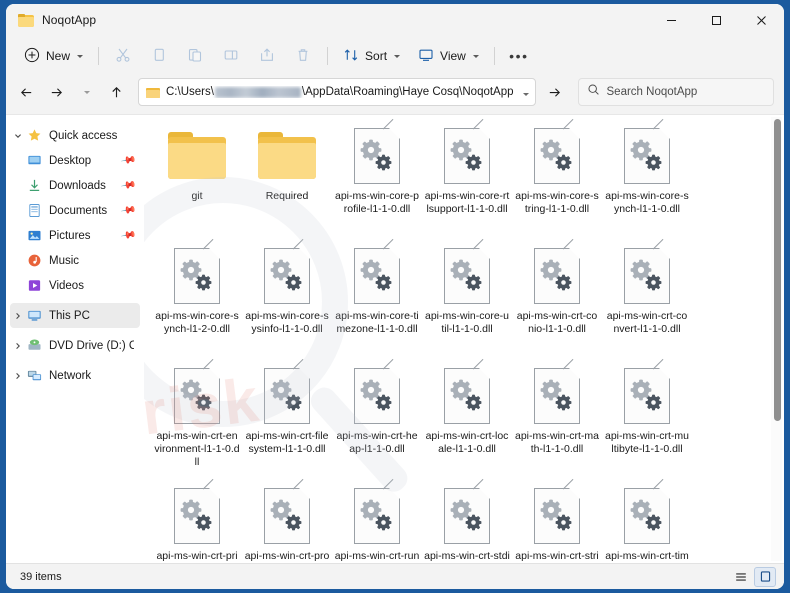 This screenshot has width=790, height=593. Describe the element at coordinates (519, 56) in the screenshot. I see `more-options-button: •••` at that location.